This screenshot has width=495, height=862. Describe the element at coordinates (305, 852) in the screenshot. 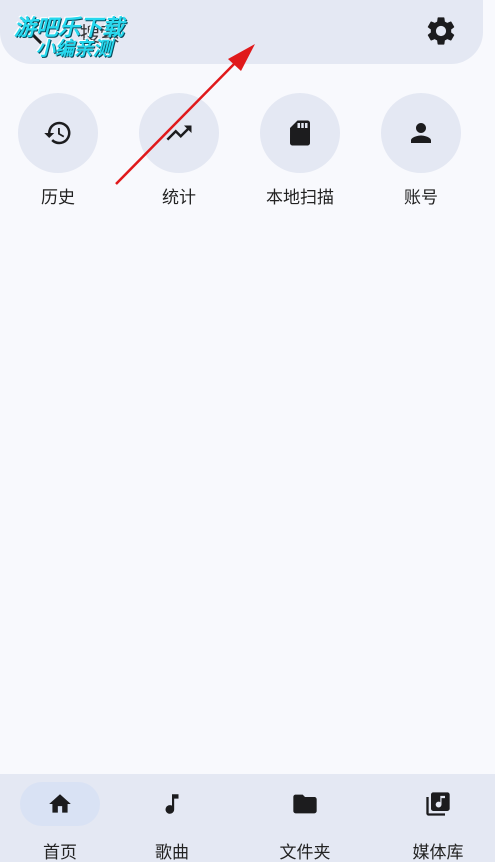

I see `nav-label: 文件夹` at that location.